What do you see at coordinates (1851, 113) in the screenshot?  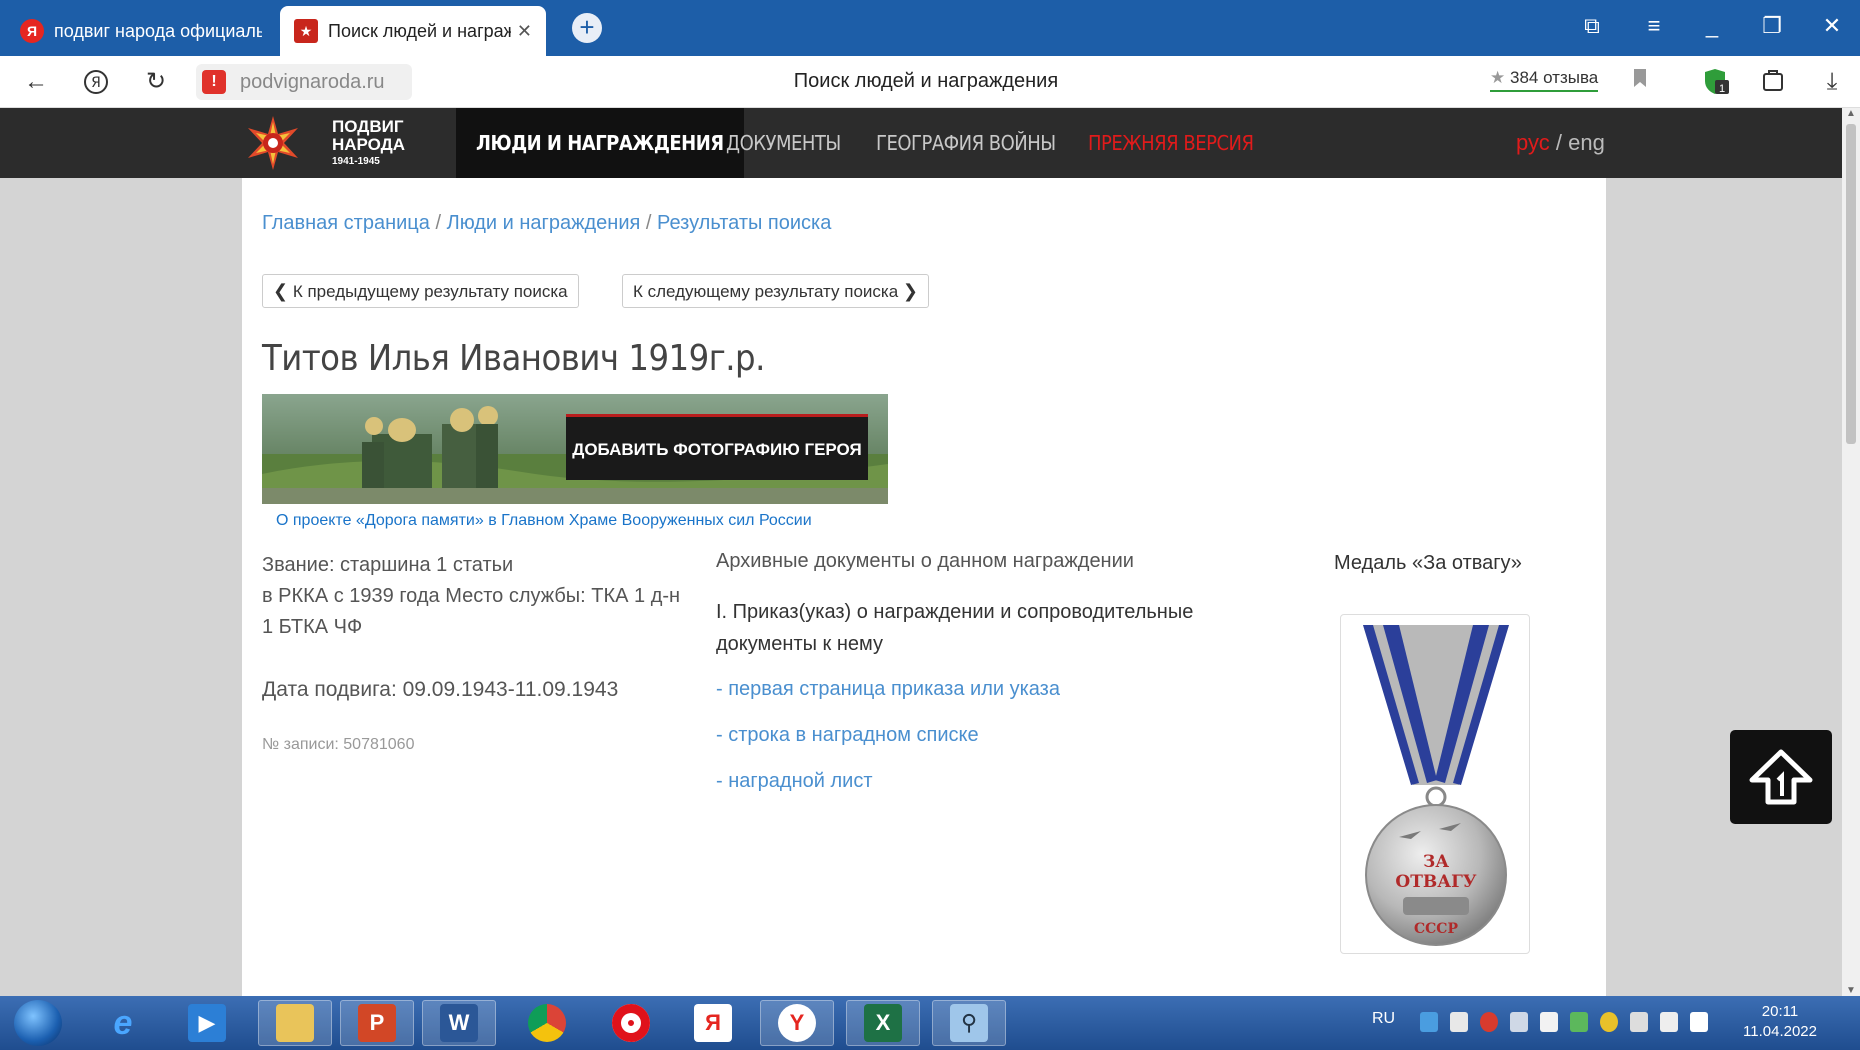 I see `scroll-up-arrow: ▲` at bounding box center [1851, 113].